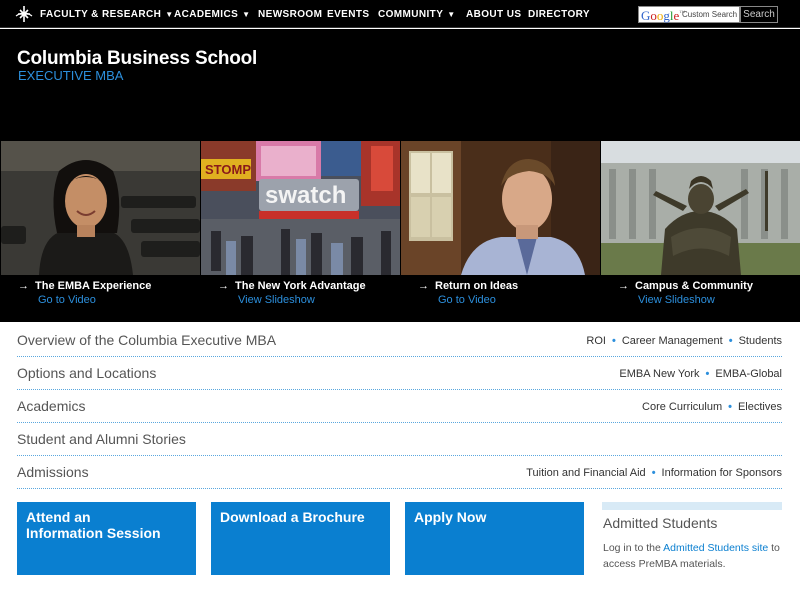  Describe the element at coordinates (700, 374) in the screenshot. I see `menu-sublinks: EMBA New York • EMBA-Global` at that location.